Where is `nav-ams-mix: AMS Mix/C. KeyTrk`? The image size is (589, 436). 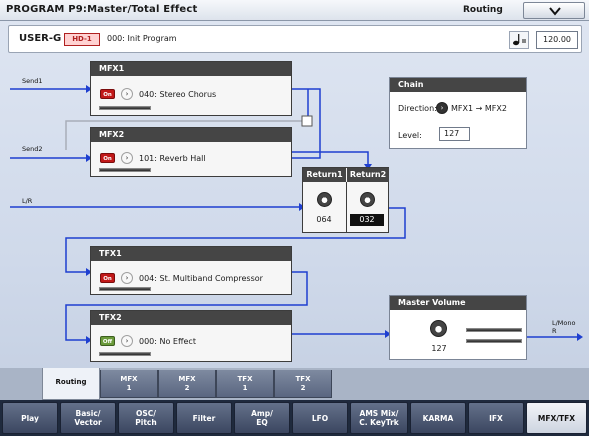 nav-ams-mix: AMS Mix/C. KeyTrk is located at coordinates (379, 418).